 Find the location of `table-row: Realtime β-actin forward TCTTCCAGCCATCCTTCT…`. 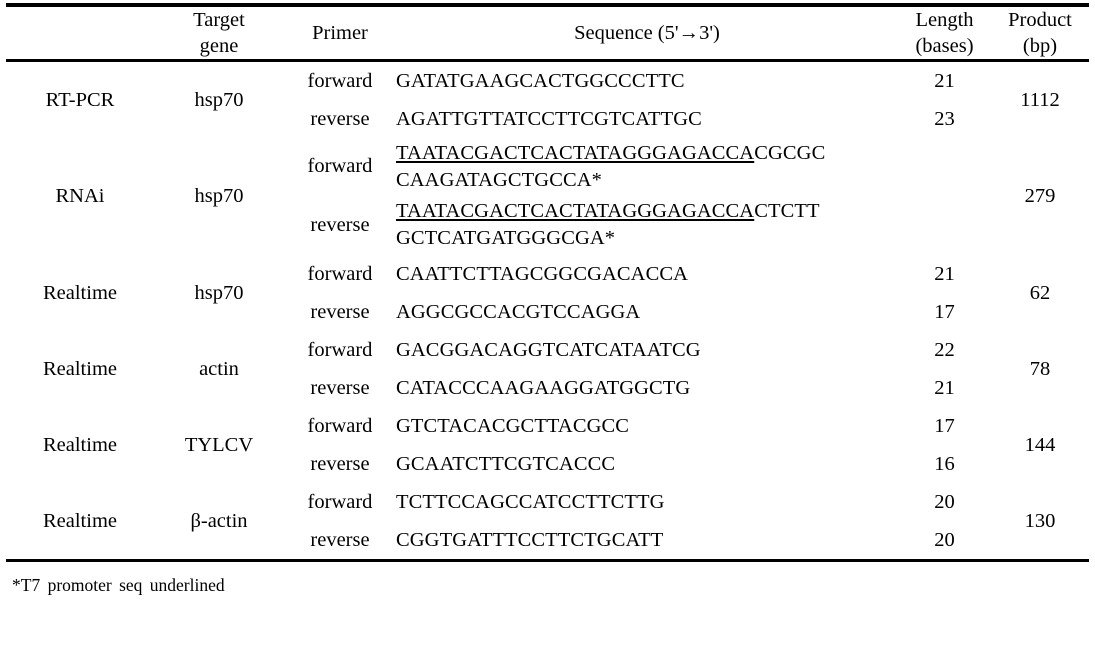

table-row: Realtime β-actin forward TCTTCCAGCCATCCTTCT… is located at coordinates (547, 507).